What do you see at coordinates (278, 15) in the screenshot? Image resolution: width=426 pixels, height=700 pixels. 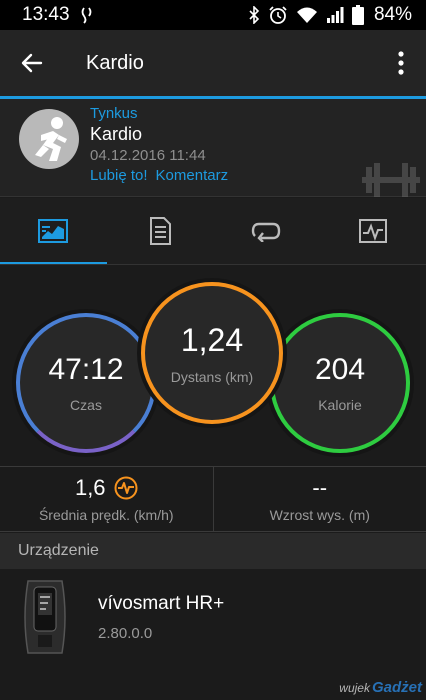 I see `alarm-icon` at bounding box center [278, 15].